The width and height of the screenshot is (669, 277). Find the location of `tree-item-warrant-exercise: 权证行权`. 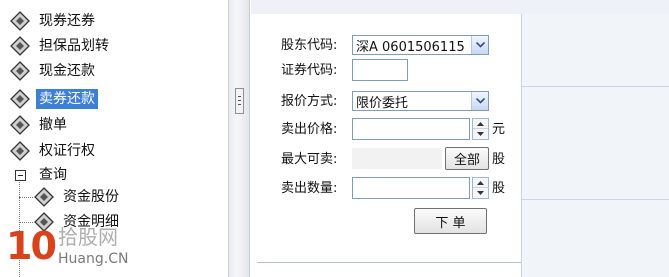

tree-item-warrant-exercise: 权证行权 is located at coordinates (53, 151).